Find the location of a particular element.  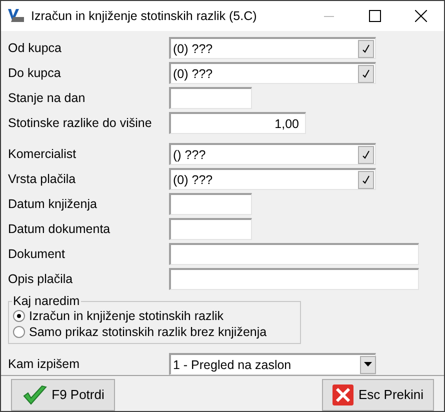

dropdown-button is located at coordinates (368, 365).